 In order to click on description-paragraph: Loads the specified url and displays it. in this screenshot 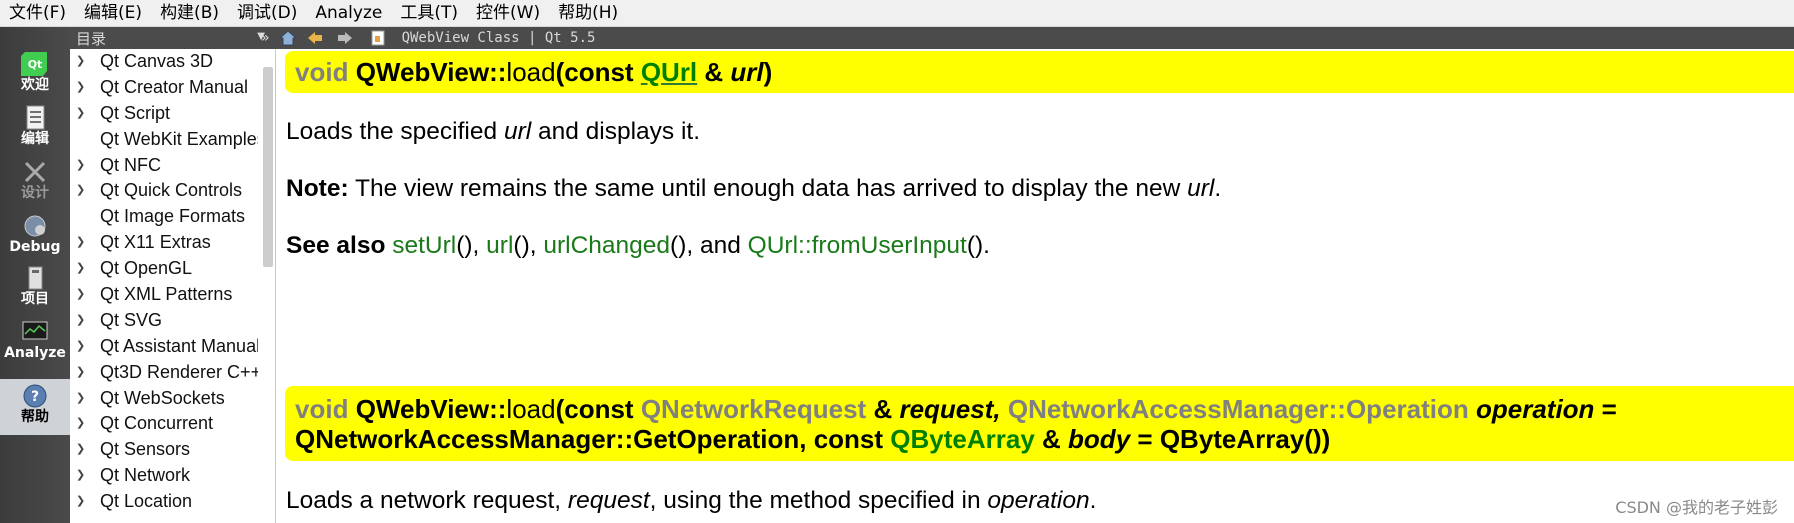, I will do `click(493, 132)`.